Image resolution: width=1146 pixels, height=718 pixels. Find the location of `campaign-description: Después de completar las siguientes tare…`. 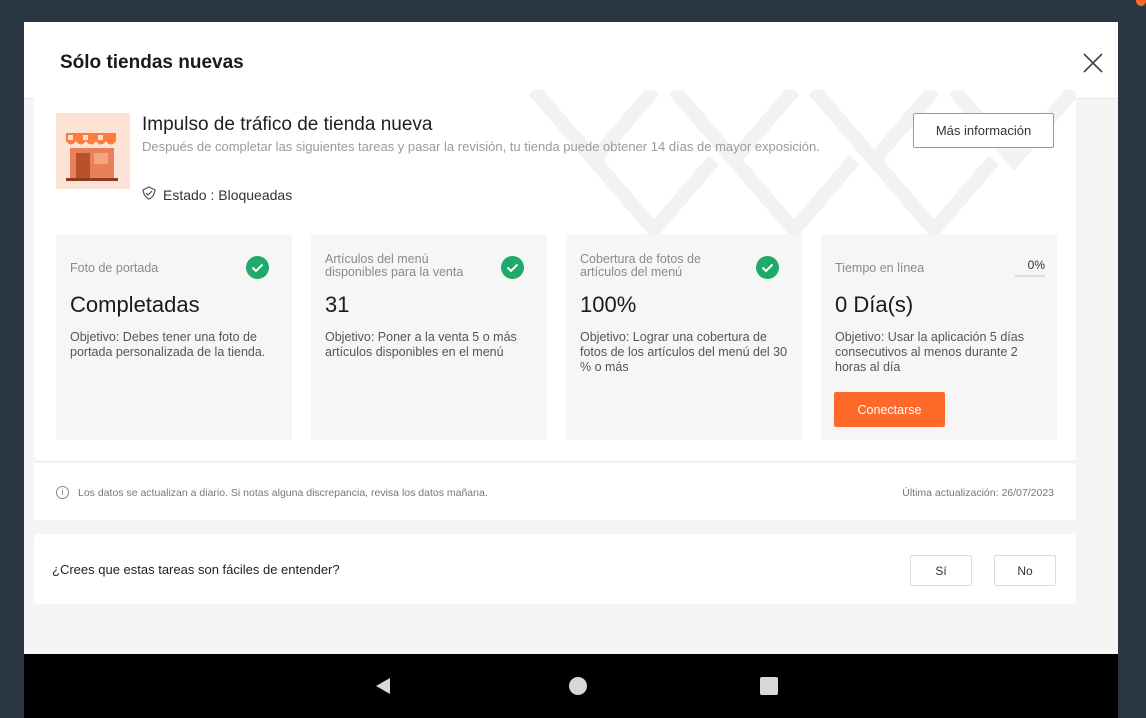

campaign-description: Después de completar las siguientes tare… is located at coordinates (481, 146).